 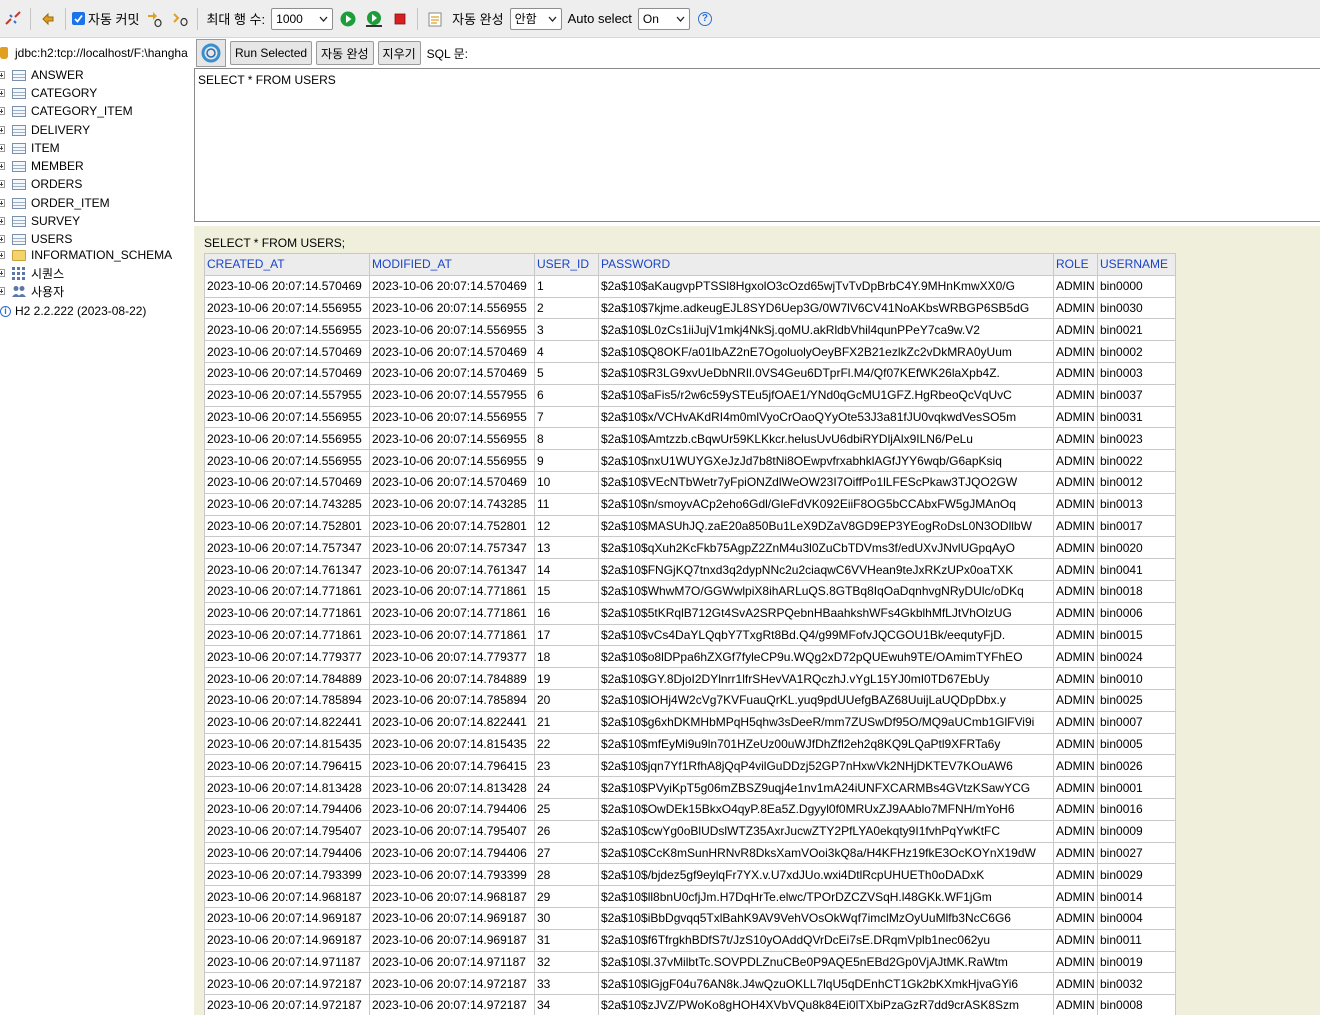 I want to click on auto-commit-label: 자동 커밋, so click(x=114, y=19).